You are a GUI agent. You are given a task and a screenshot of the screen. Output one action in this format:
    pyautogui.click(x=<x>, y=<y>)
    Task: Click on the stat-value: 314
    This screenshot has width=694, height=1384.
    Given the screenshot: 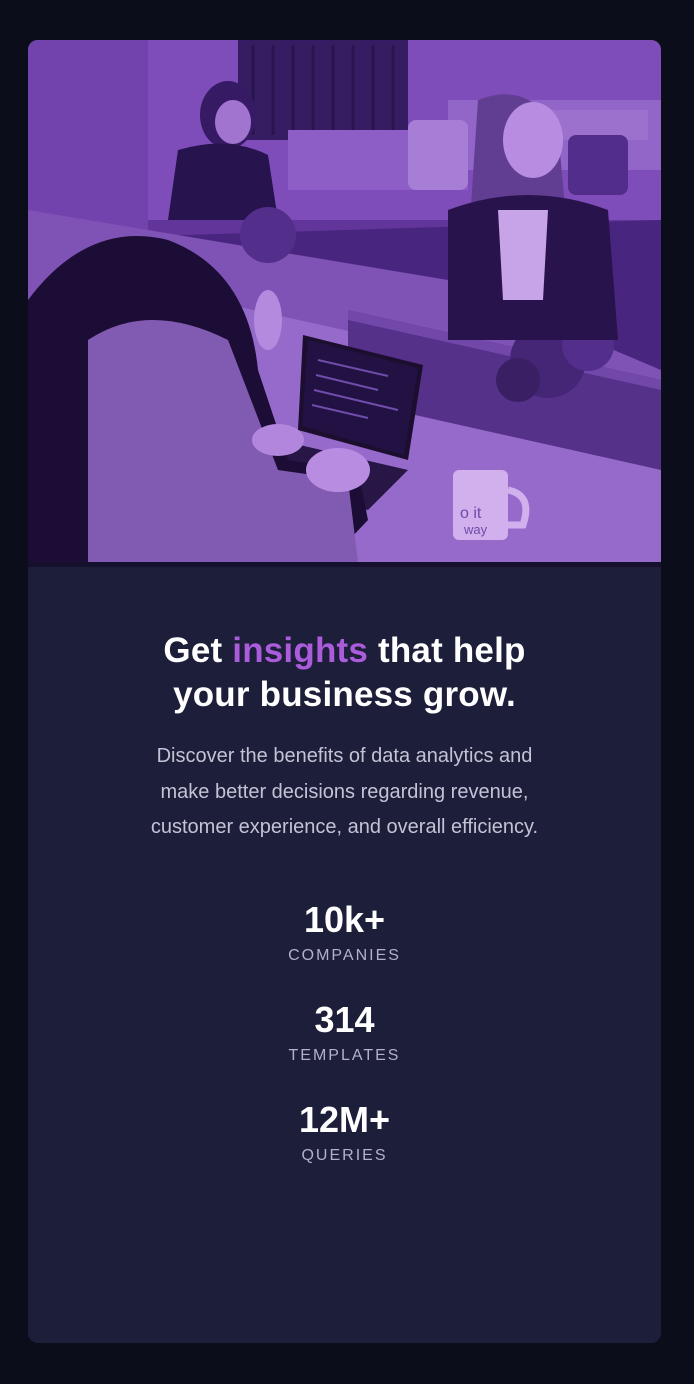 What is the action you would take?
    pyautogui.click(x=344, y=1019)
    